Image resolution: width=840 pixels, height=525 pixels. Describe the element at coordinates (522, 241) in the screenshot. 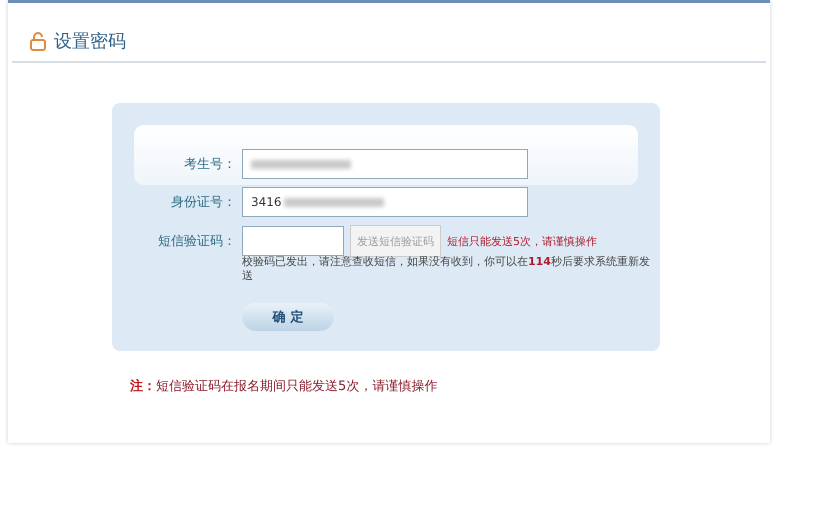

I see `warning-text: 短信只能发送5次，请谨慎操作` at that location.